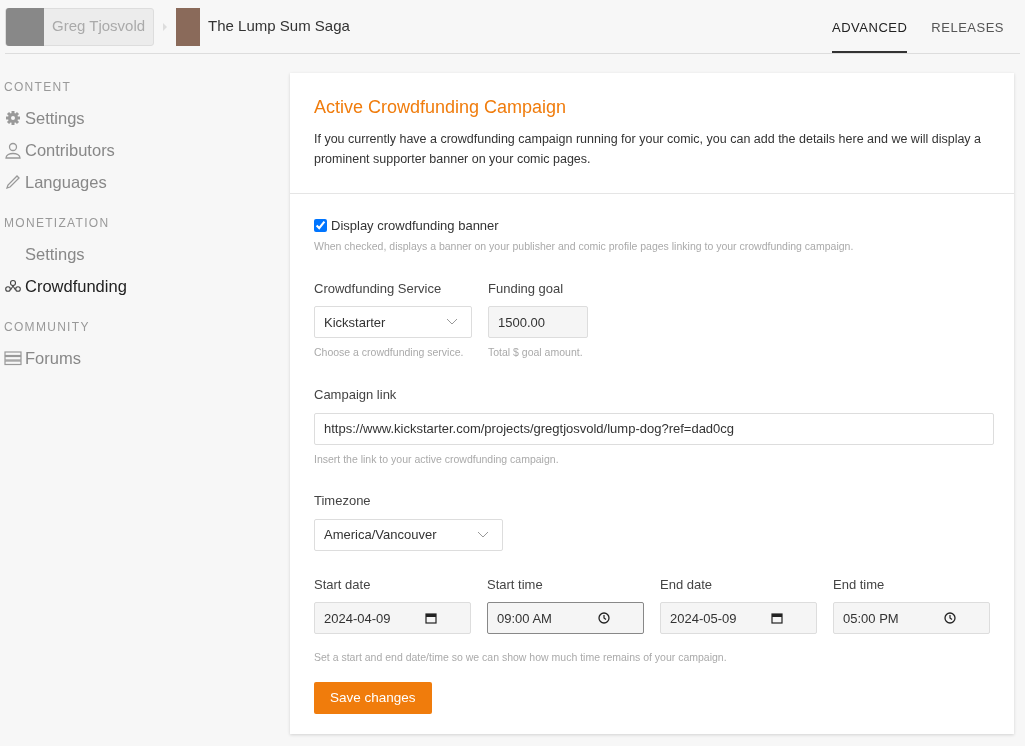  I want to click on field-label: Timezone, so click(343, 501).